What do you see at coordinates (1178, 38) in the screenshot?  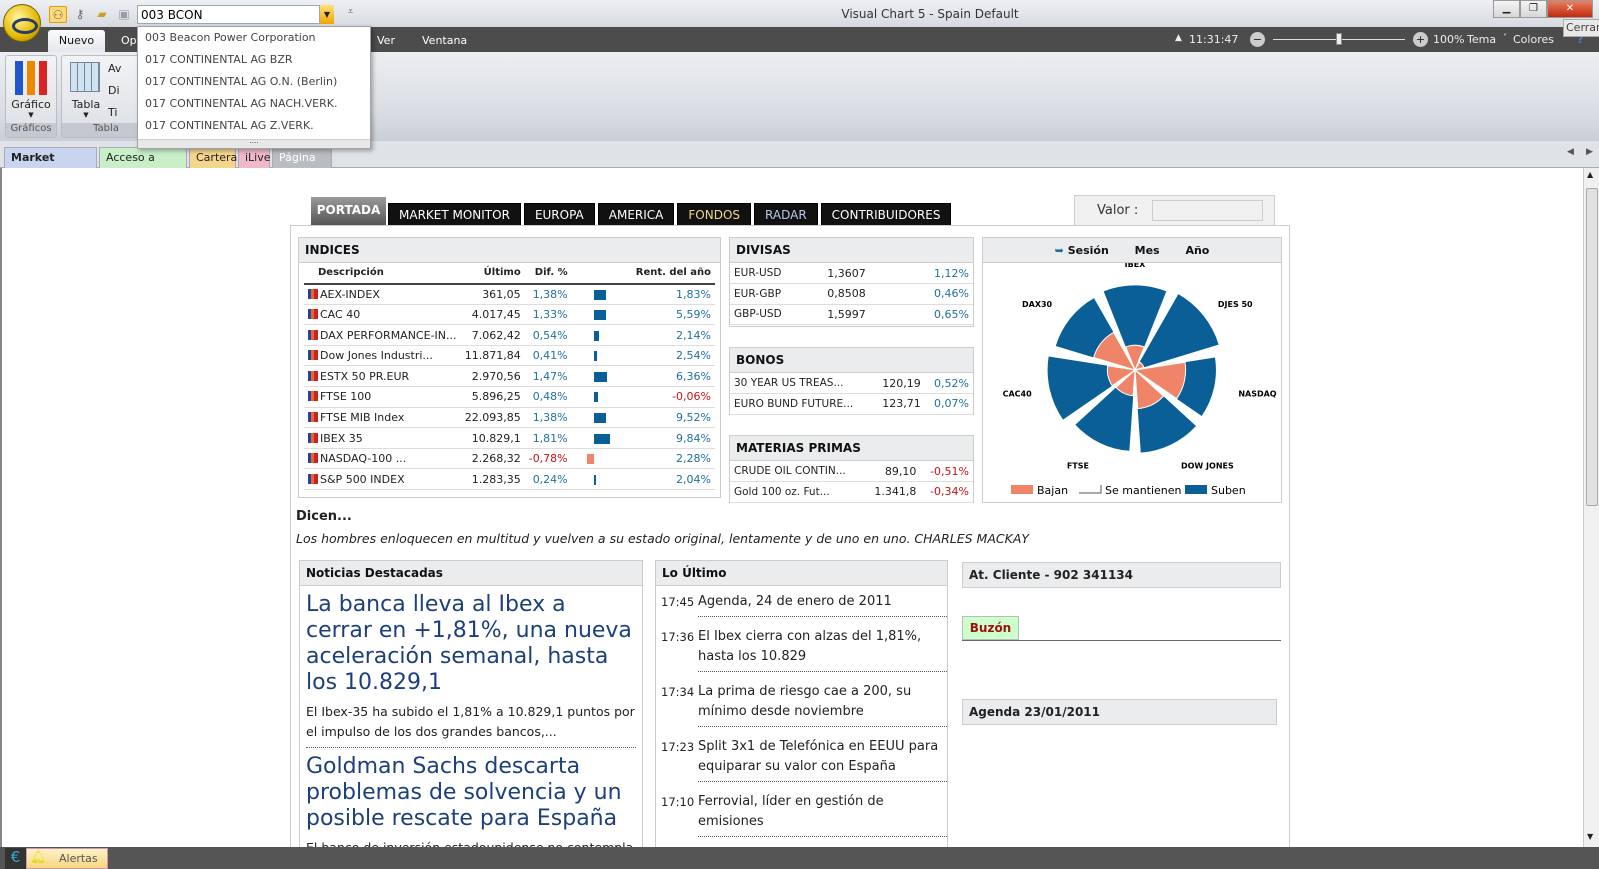 I see `collapse-ribbon-icon: ▲` at bounding box center [1178, 38].